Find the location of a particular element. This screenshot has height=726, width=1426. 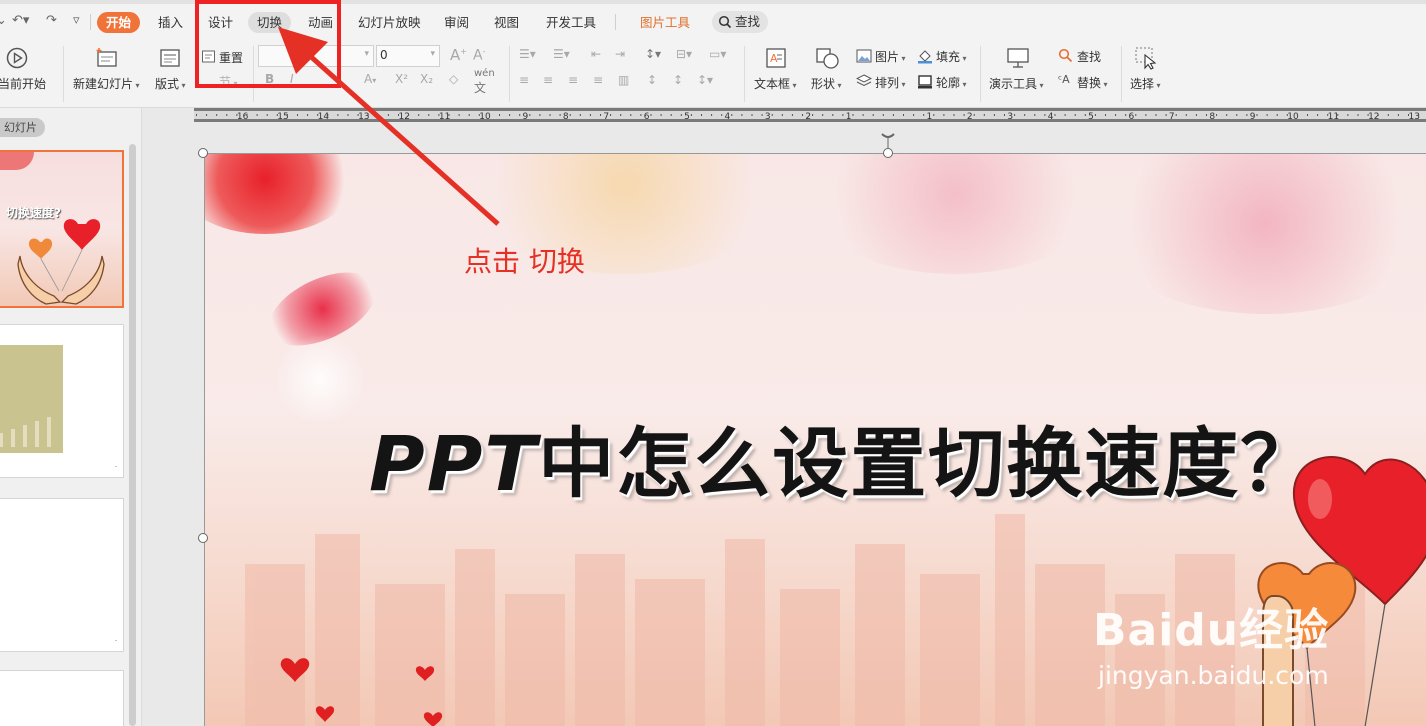

bullets-icon: ☰▾ is located at coordinates (527, 54).